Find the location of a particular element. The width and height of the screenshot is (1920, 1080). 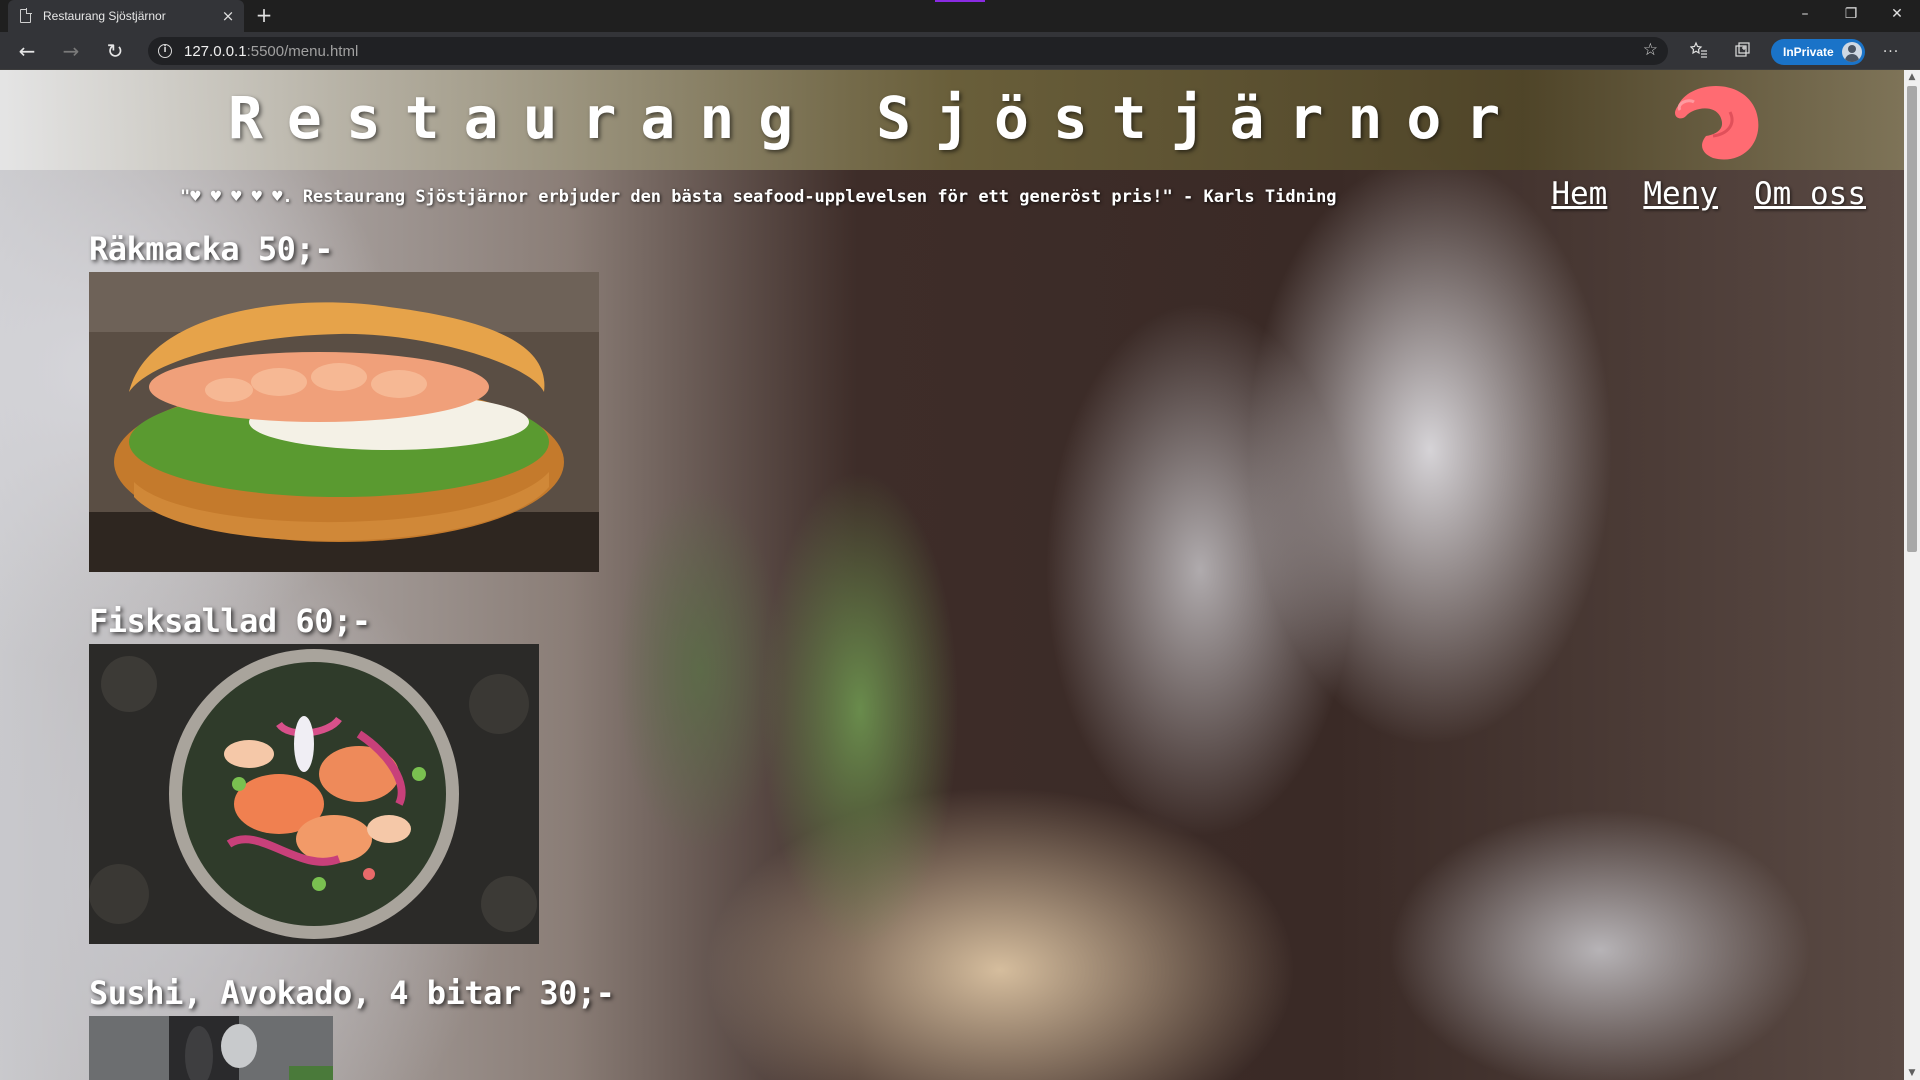

menu-item: Fisksallad 60;- is located at coordinates (314, 773).